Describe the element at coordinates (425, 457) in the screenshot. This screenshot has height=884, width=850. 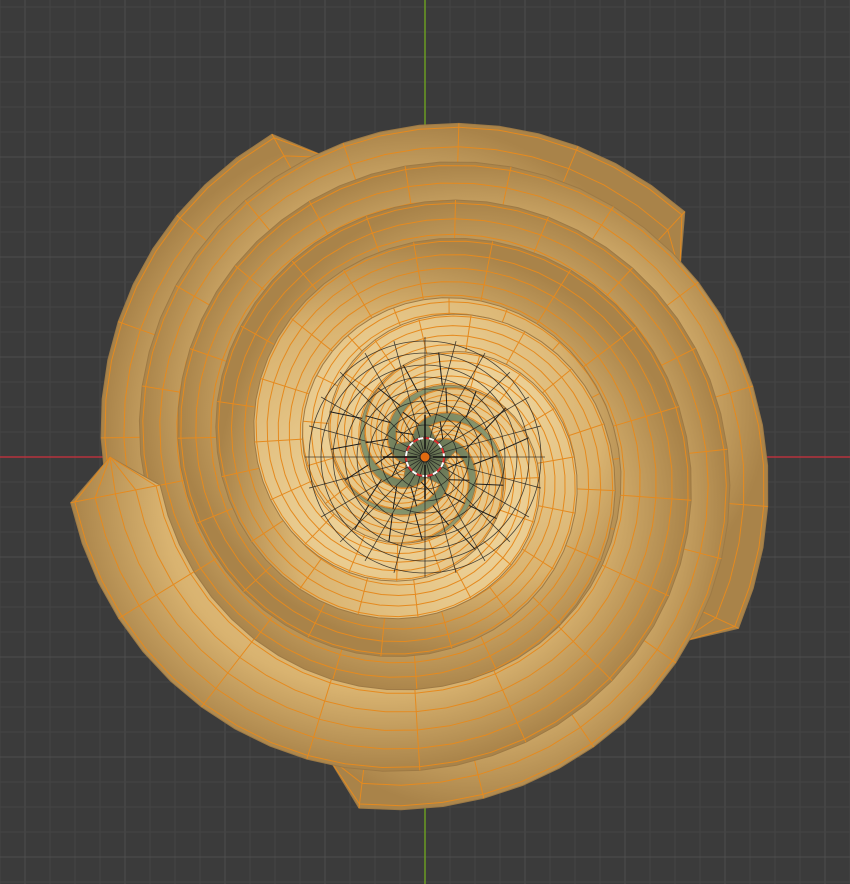
I see `object-origin-icon` at that location.